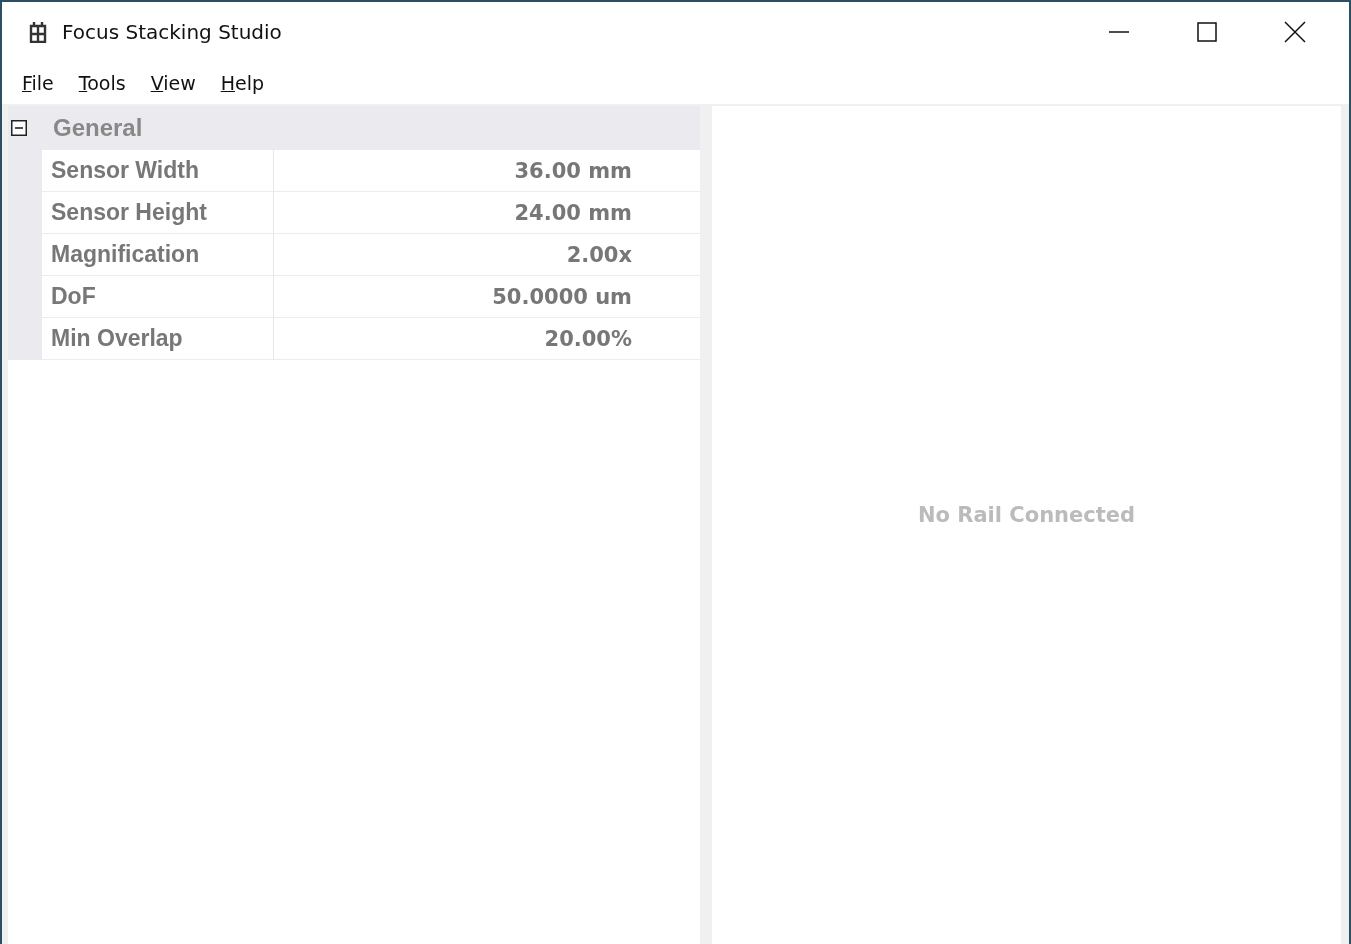 This screenshot has width=1351, height=944. I want to click on maximize-icon, so click(1207, 32).